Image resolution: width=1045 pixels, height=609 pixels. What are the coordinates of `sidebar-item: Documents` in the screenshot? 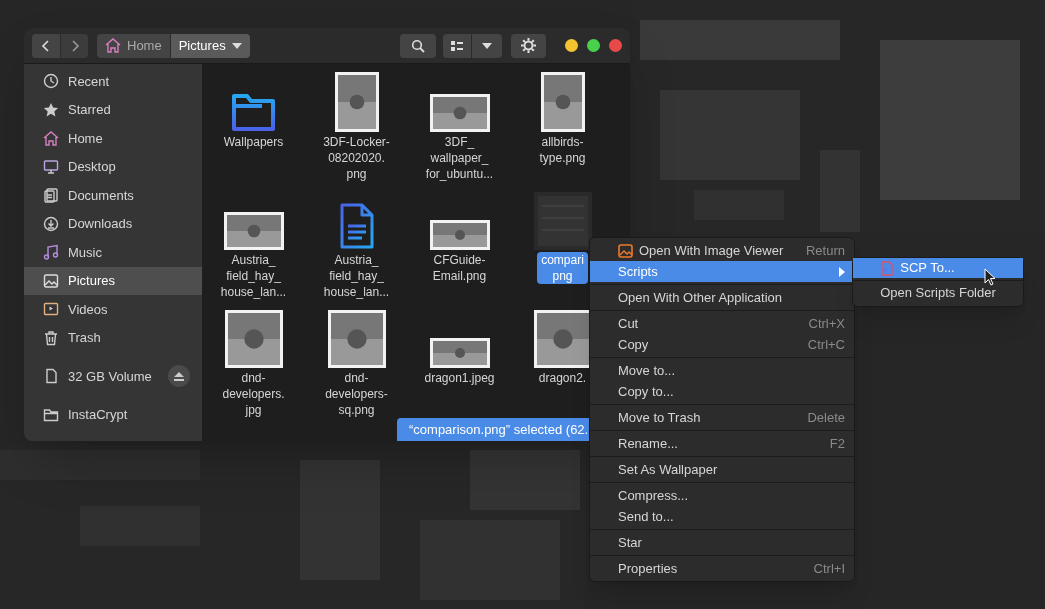 It's located at (113, 195).